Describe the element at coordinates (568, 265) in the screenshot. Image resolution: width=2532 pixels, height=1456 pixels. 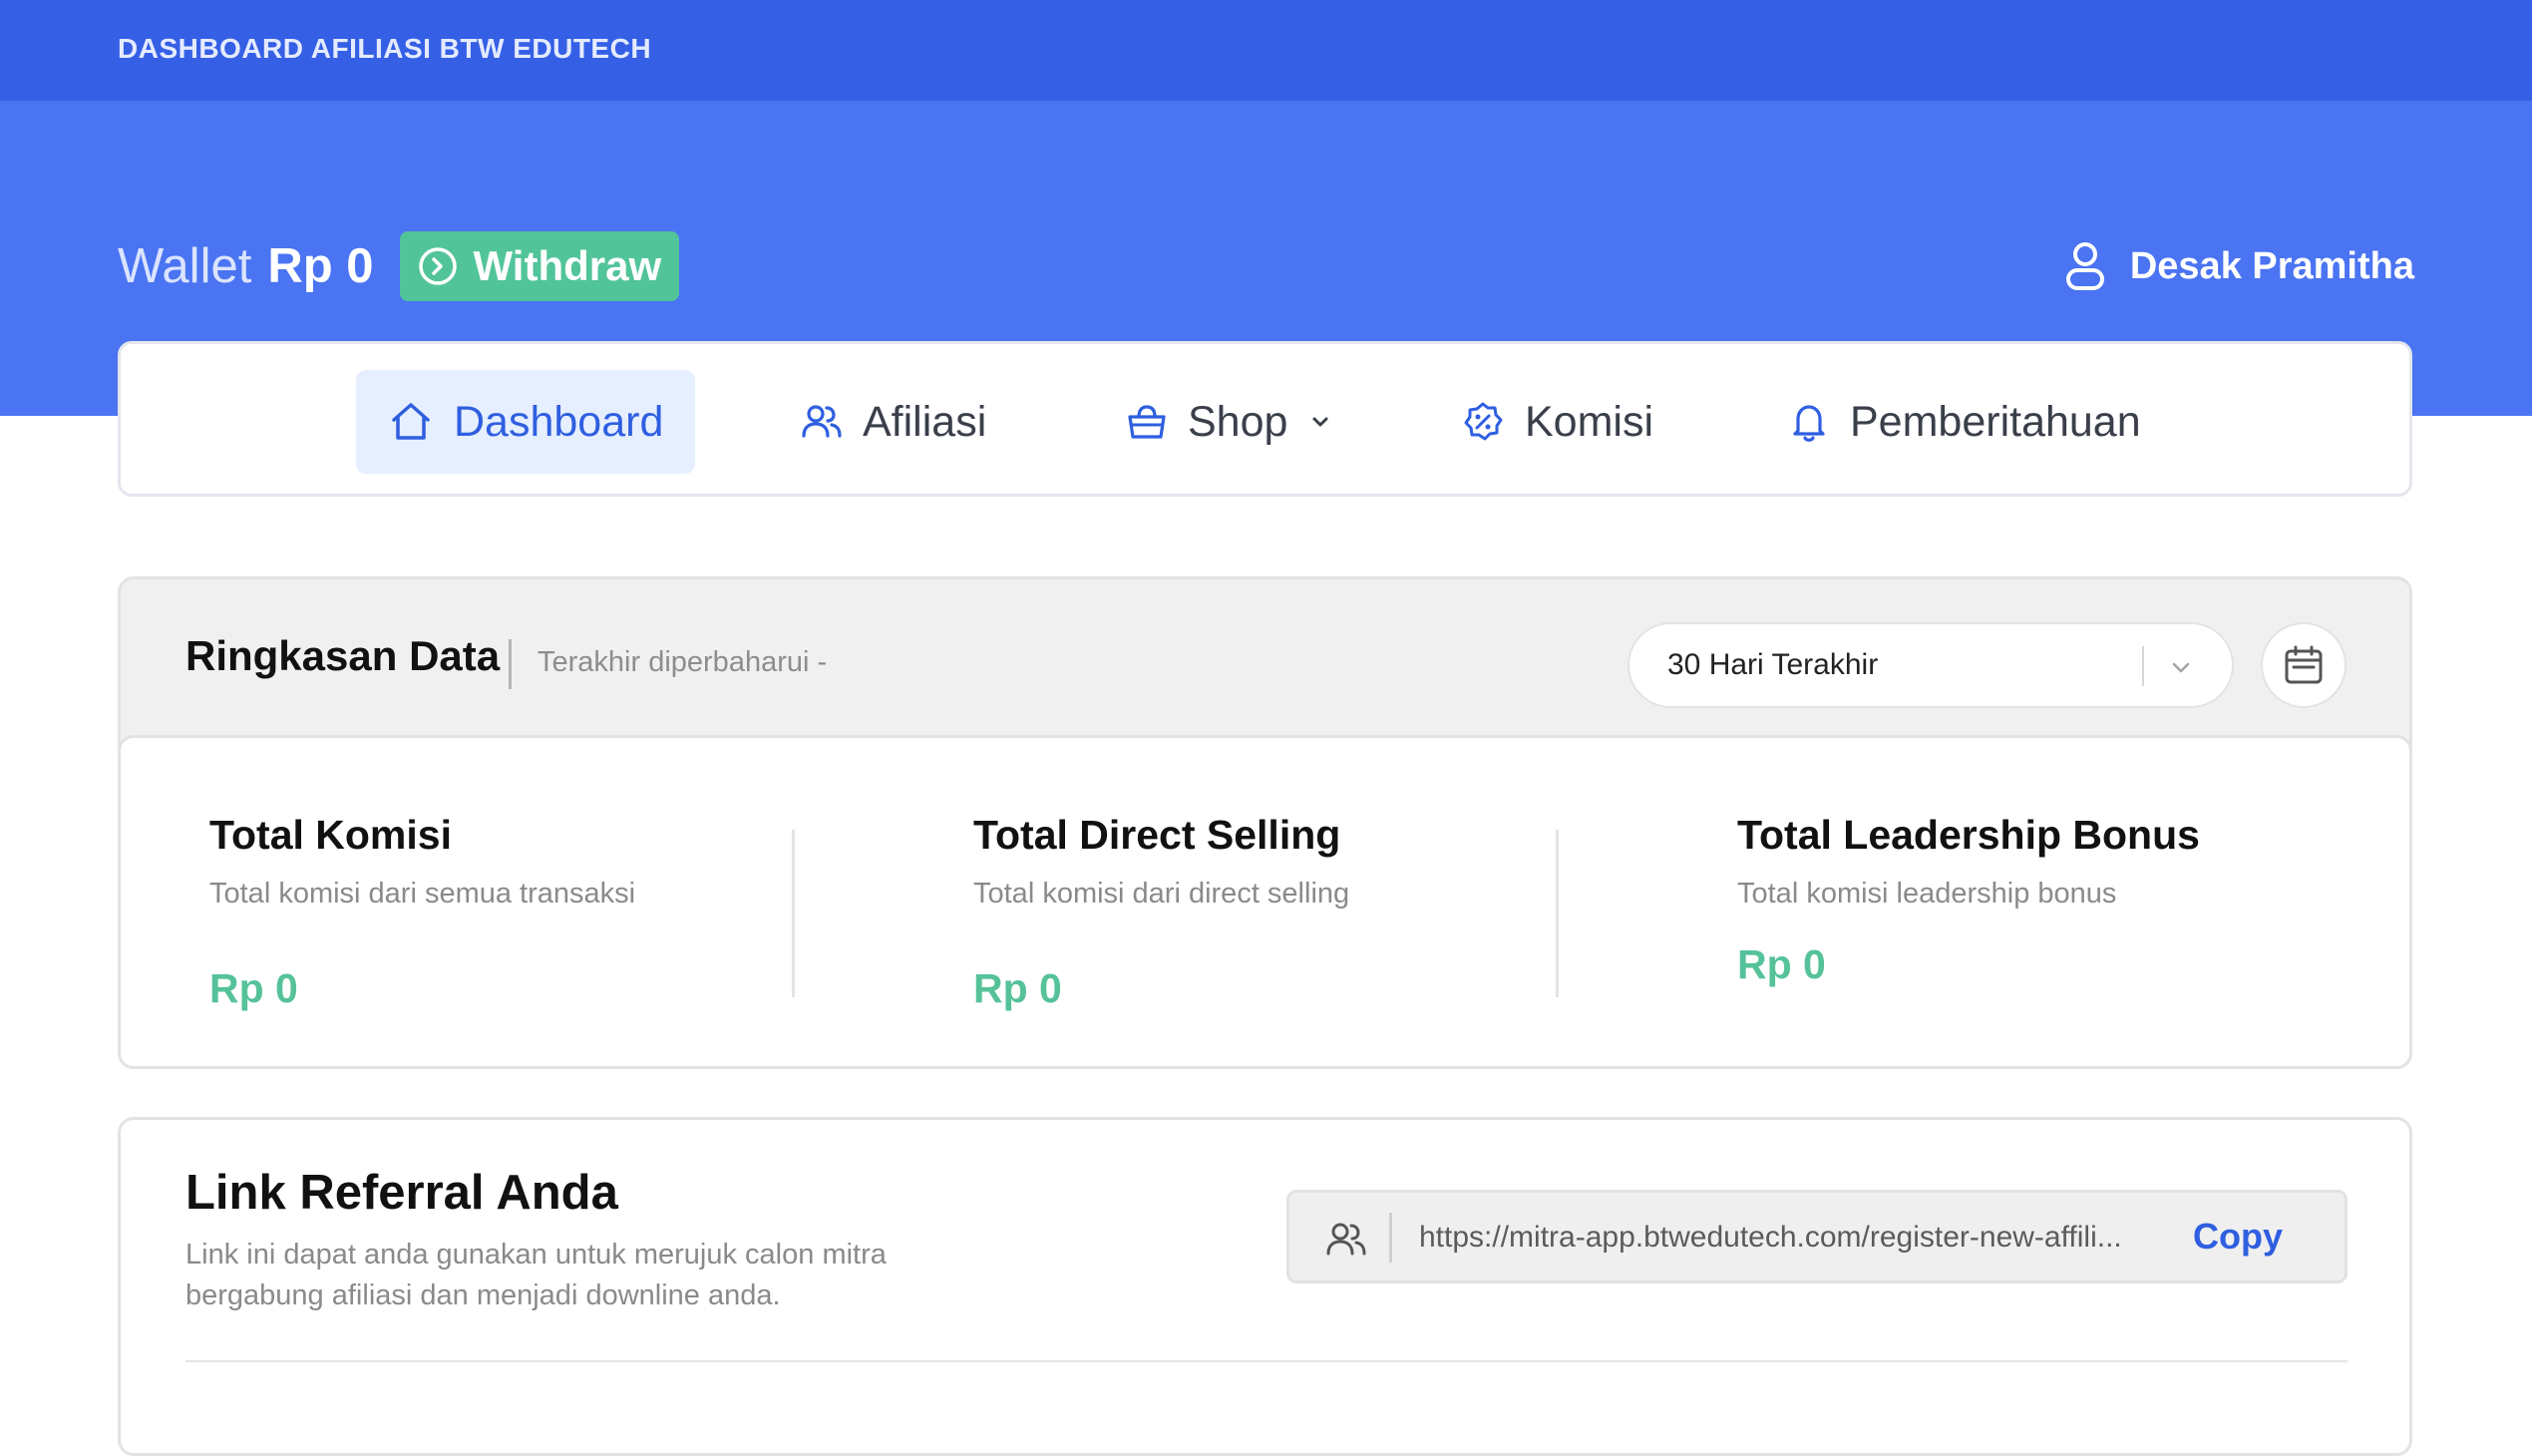
I see `withdraw-label: Withdraw` at that location.